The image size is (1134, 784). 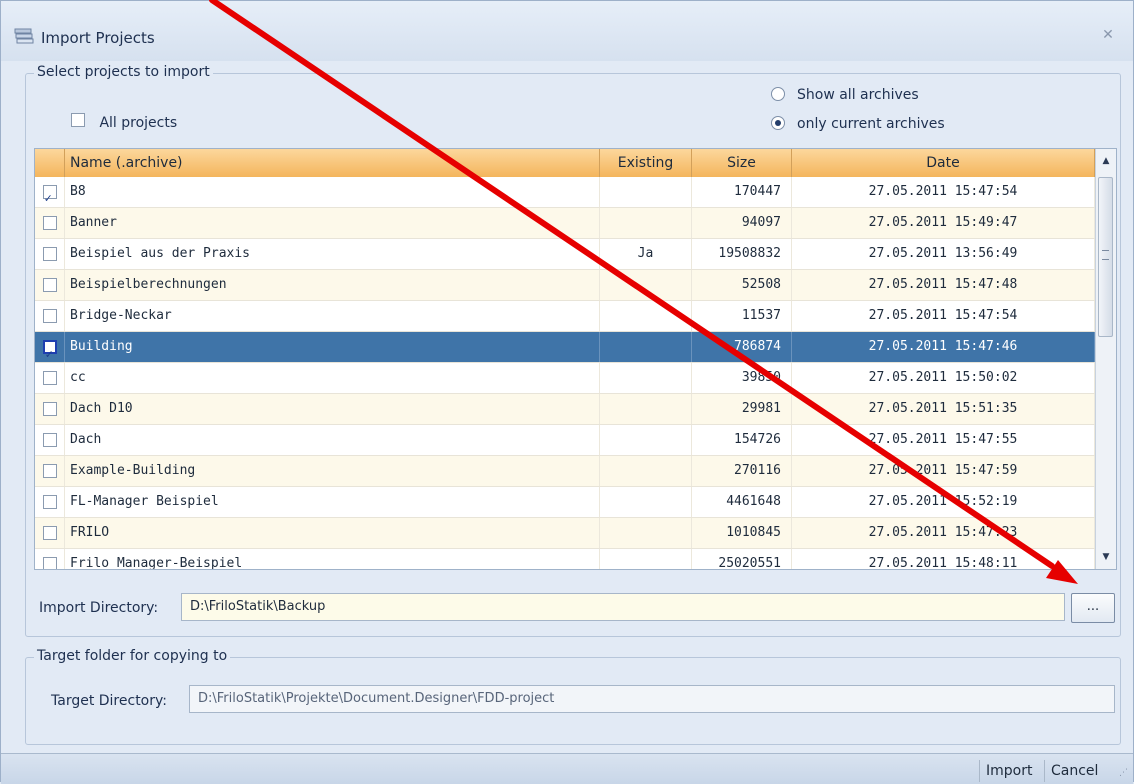 What do you see at coordinates (1008, 771) in the screenshot?
I see `import-button: Import` at bounding box center [1008, 771].